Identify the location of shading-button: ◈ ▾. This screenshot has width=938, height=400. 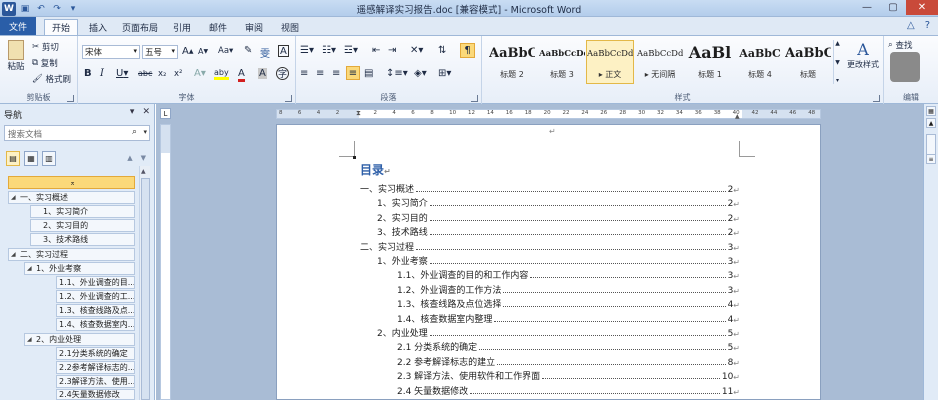
(420, 73).